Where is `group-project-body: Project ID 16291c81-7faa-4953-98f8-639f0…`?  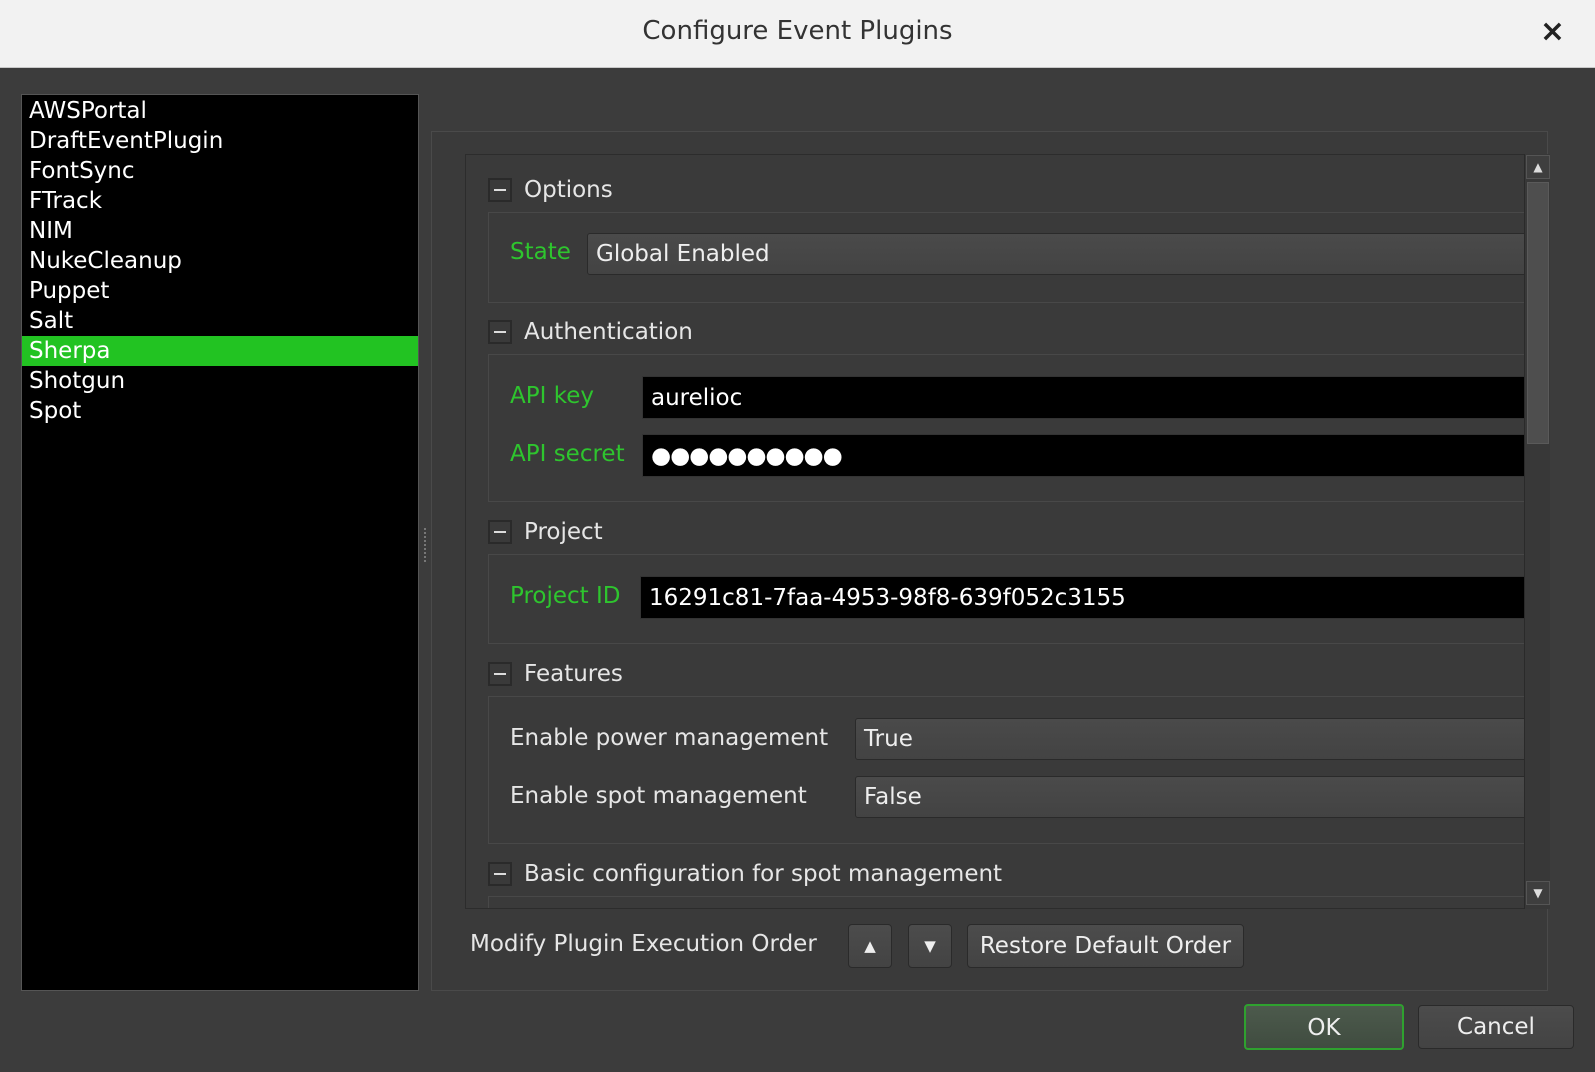 group-project-body: Project ID 16291c81-7faa-4953-98f8-639f0… is located at coordinates (1010, 599).